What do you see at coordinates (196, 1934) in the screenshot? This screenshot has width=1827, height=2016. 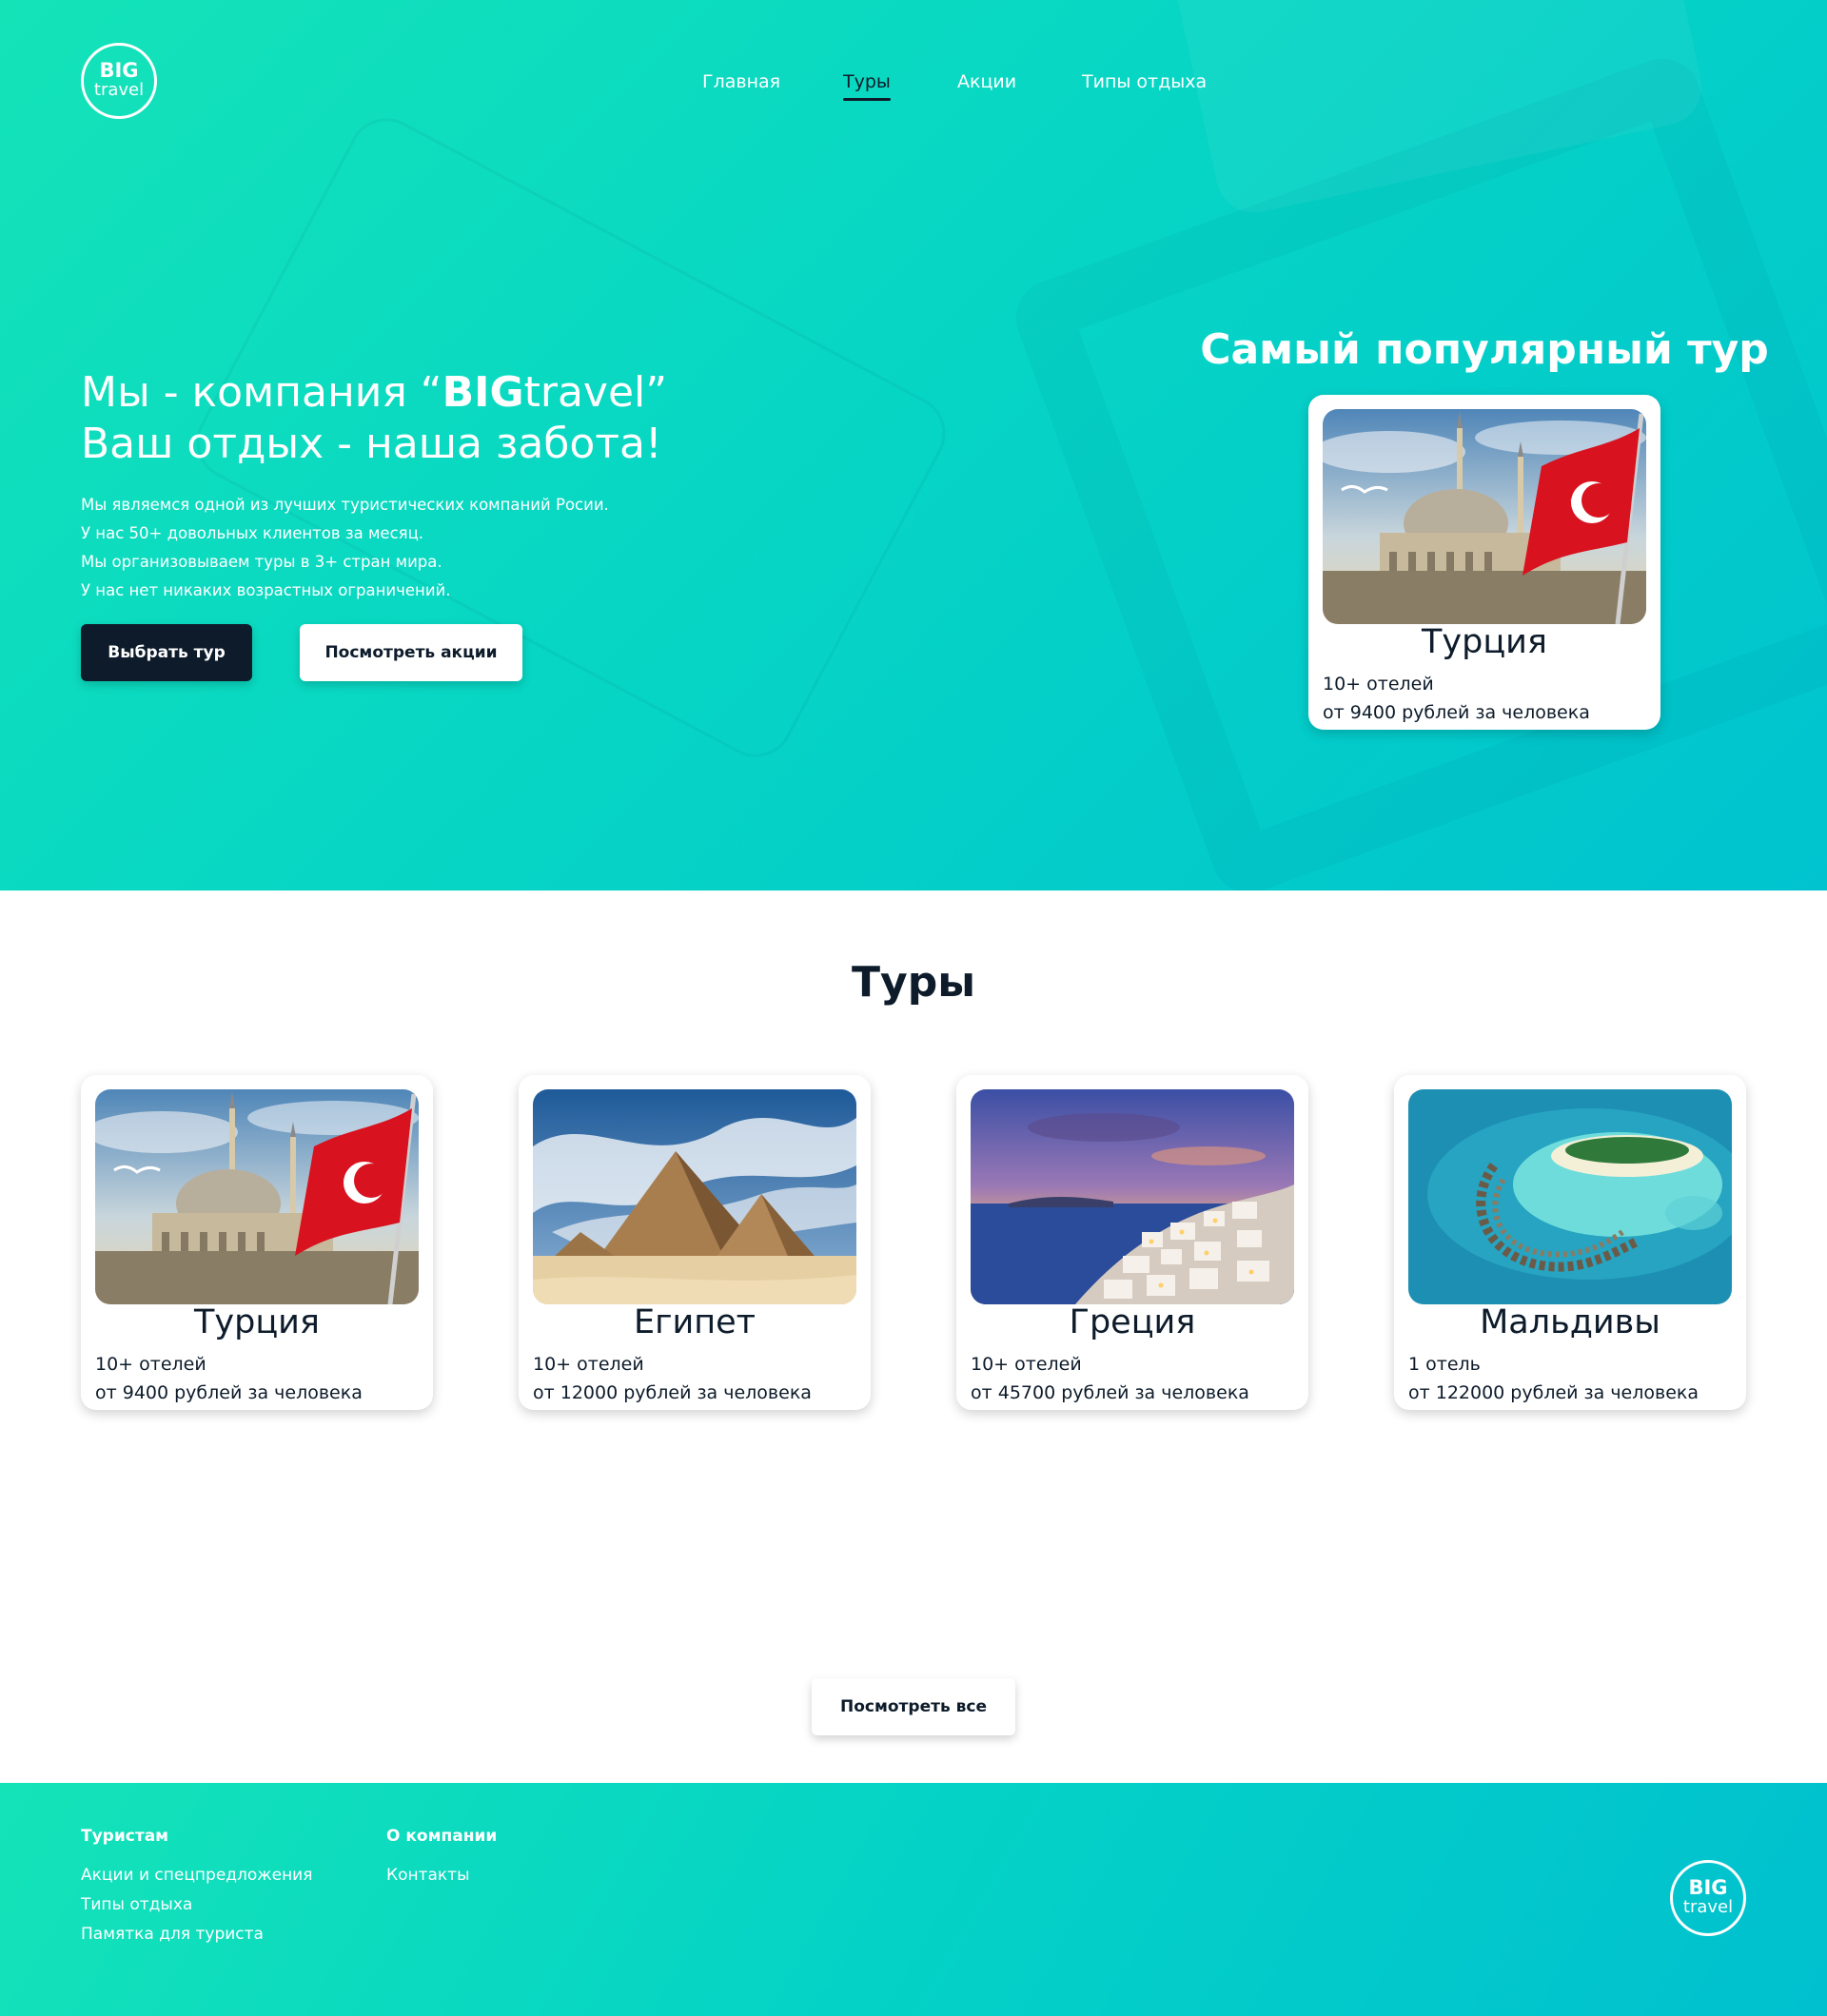 I see `footer-link-tourist-memo: Памятка для туриста` at bounding box center [196, 1934].